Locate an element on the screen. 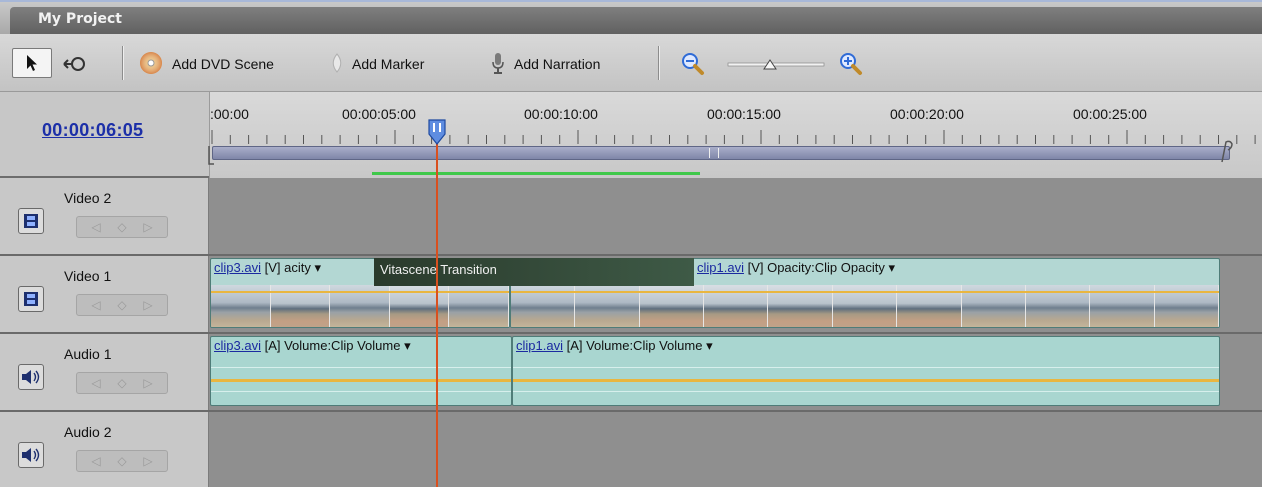 The height and width of the screenshot is (487, 1262). zoom-out-button is located at coordinates (693, 64).